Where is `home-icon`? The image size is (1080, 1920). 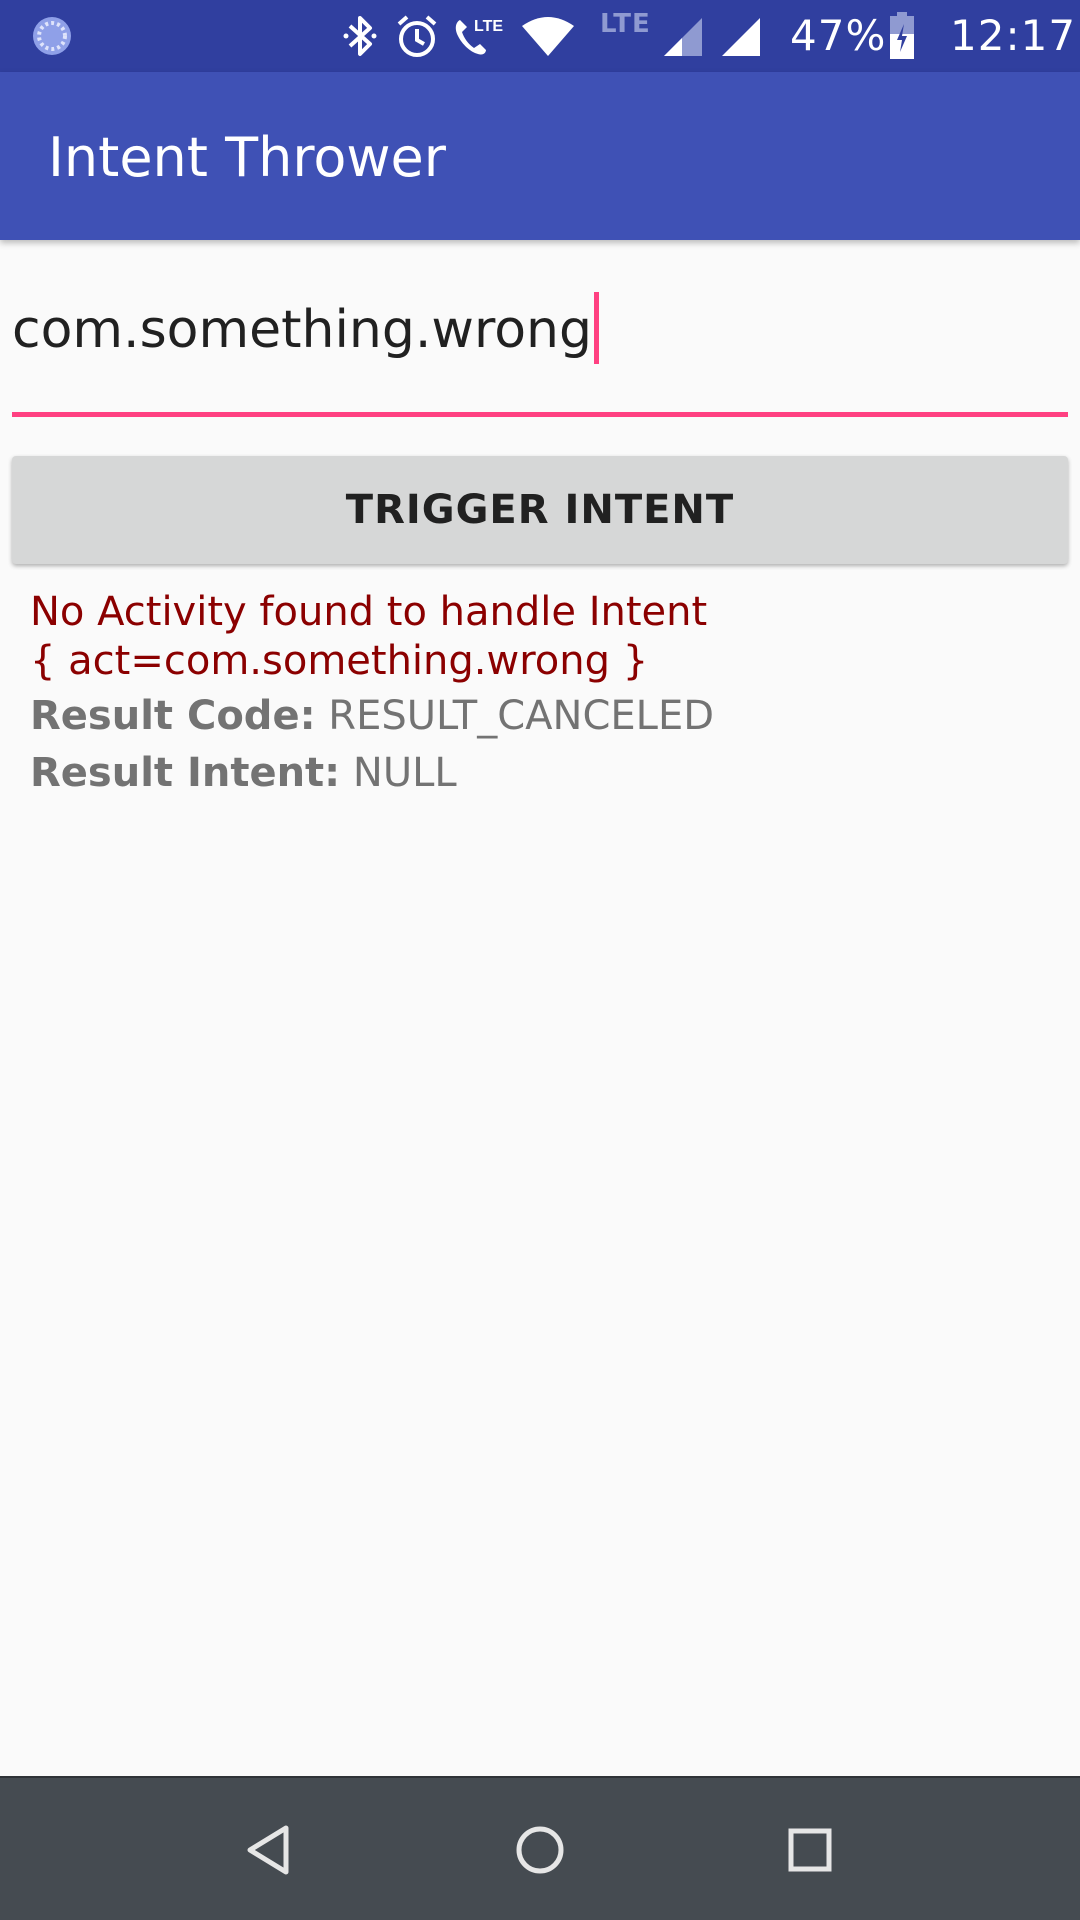 home-icon is located at coordinates (540, 1850).